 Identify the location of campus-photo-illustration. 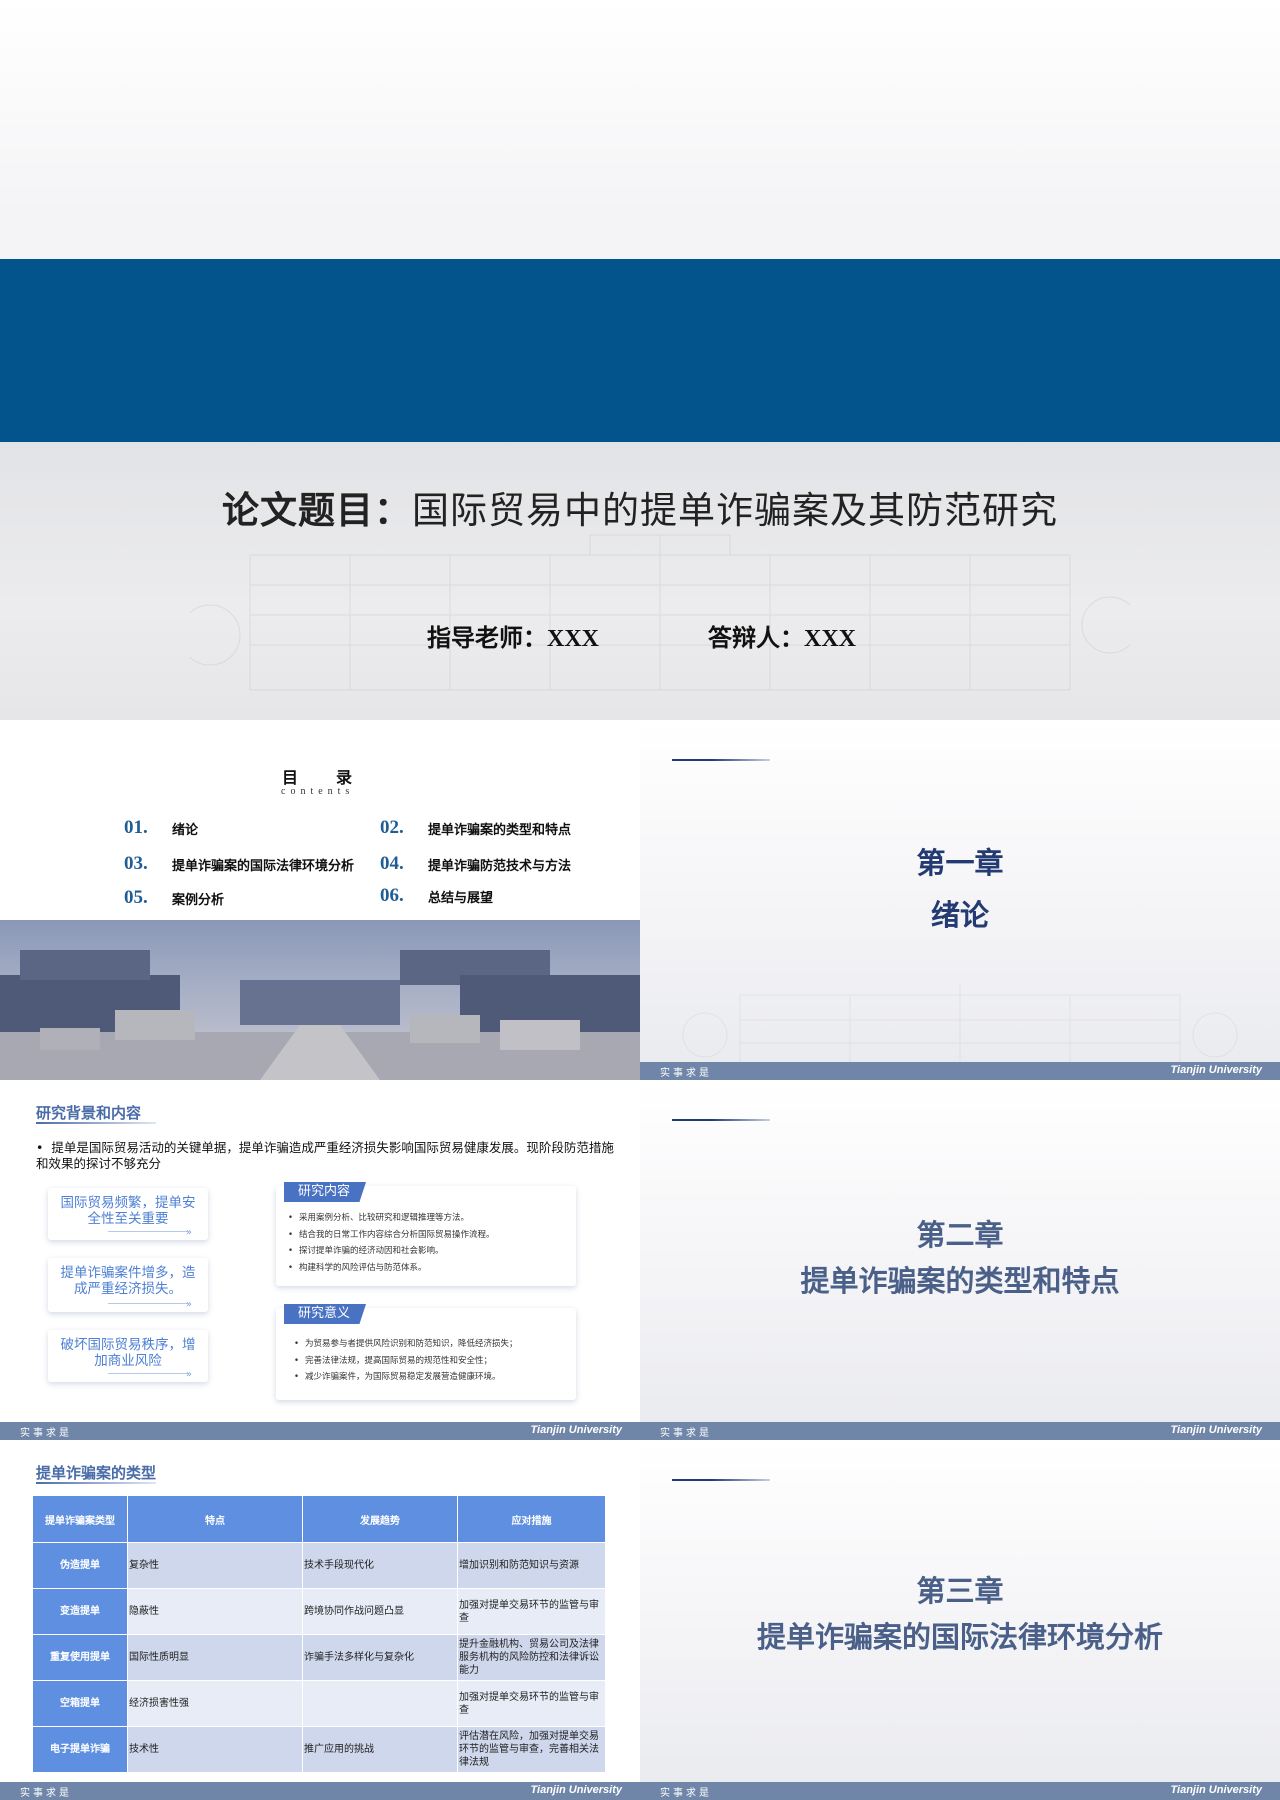
(320, 1015).